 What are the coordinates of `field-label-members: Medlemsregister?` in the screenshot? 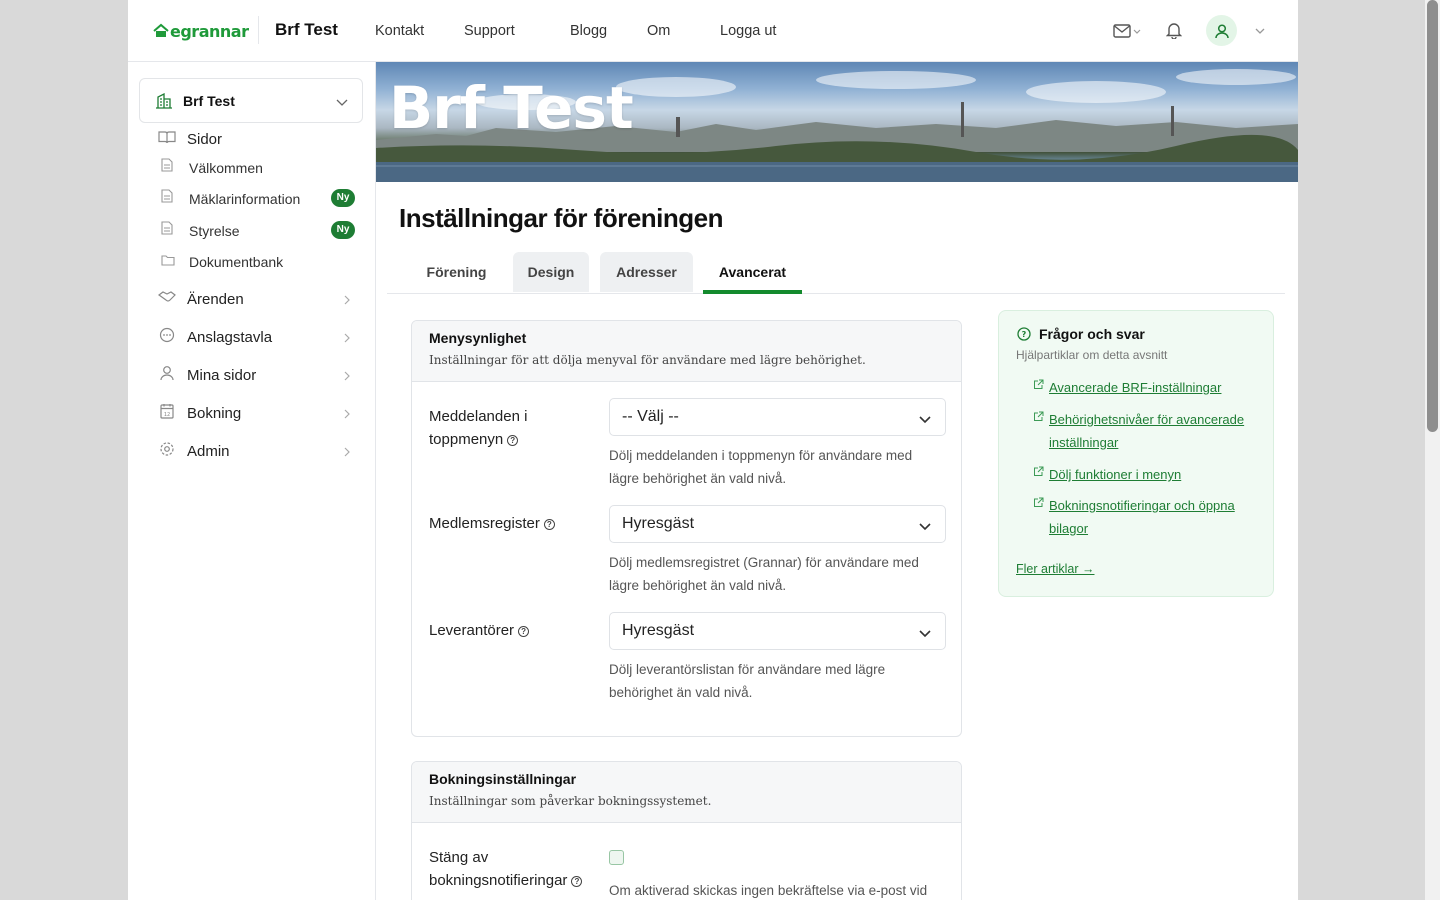 It's located at (492, 523).